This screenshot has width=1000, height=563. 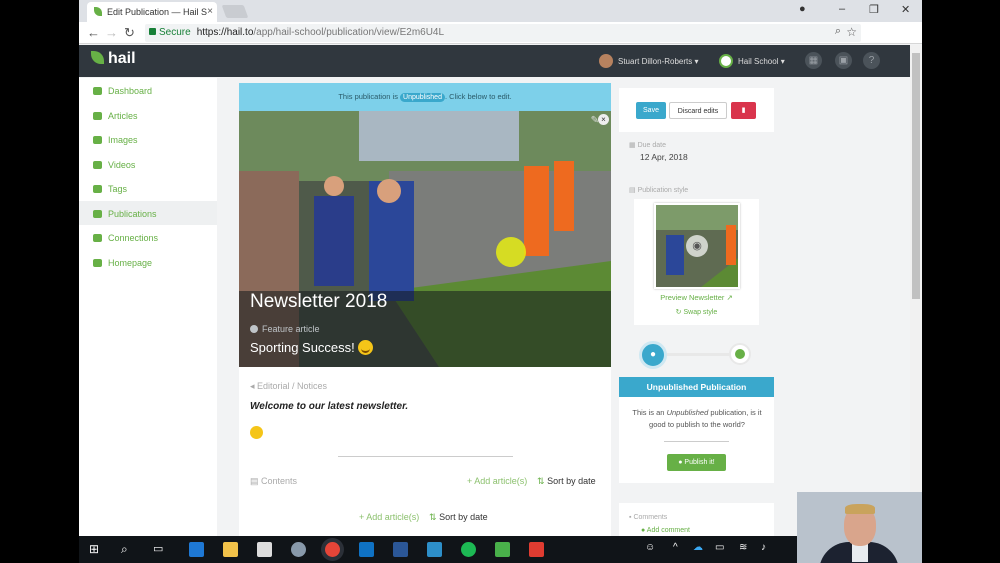 I want to click on external-link-icon: ↗, so click(x=729, y=297).